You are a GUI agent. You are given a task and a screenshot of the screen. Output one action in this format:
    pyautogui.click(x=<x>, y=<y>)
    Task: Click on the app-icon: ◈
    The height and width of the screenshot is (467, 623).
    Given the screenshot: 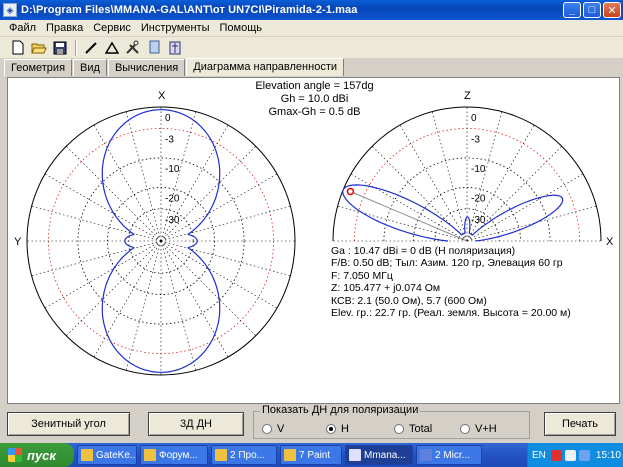 What is the action you would take?
    pyautogui.click(x=10, y=10)
    